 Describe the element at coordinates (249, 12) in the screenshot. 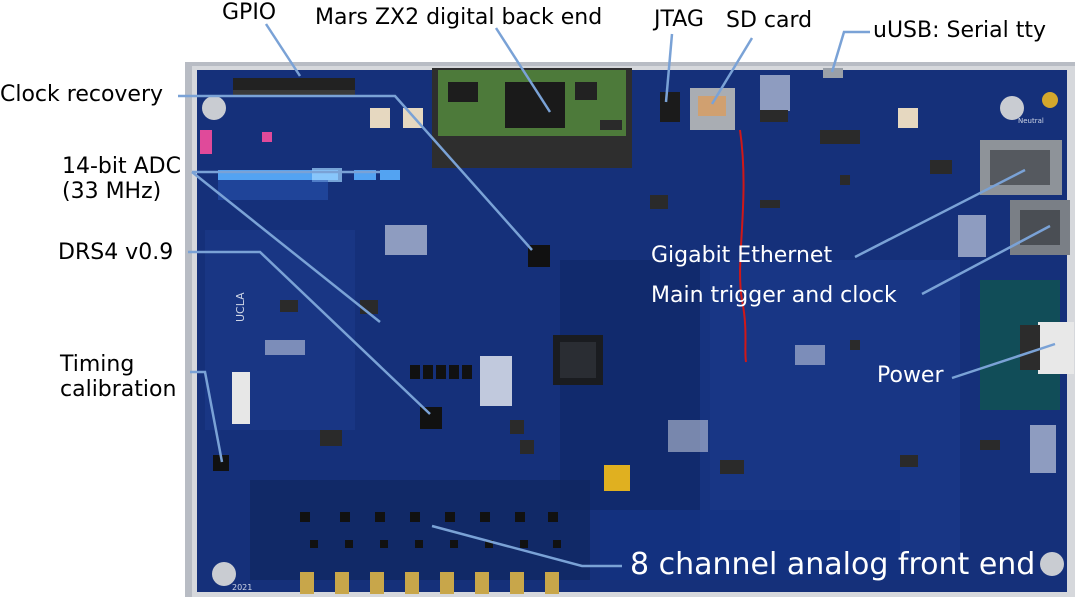

I see `label-gpio: GPIO` at that location.